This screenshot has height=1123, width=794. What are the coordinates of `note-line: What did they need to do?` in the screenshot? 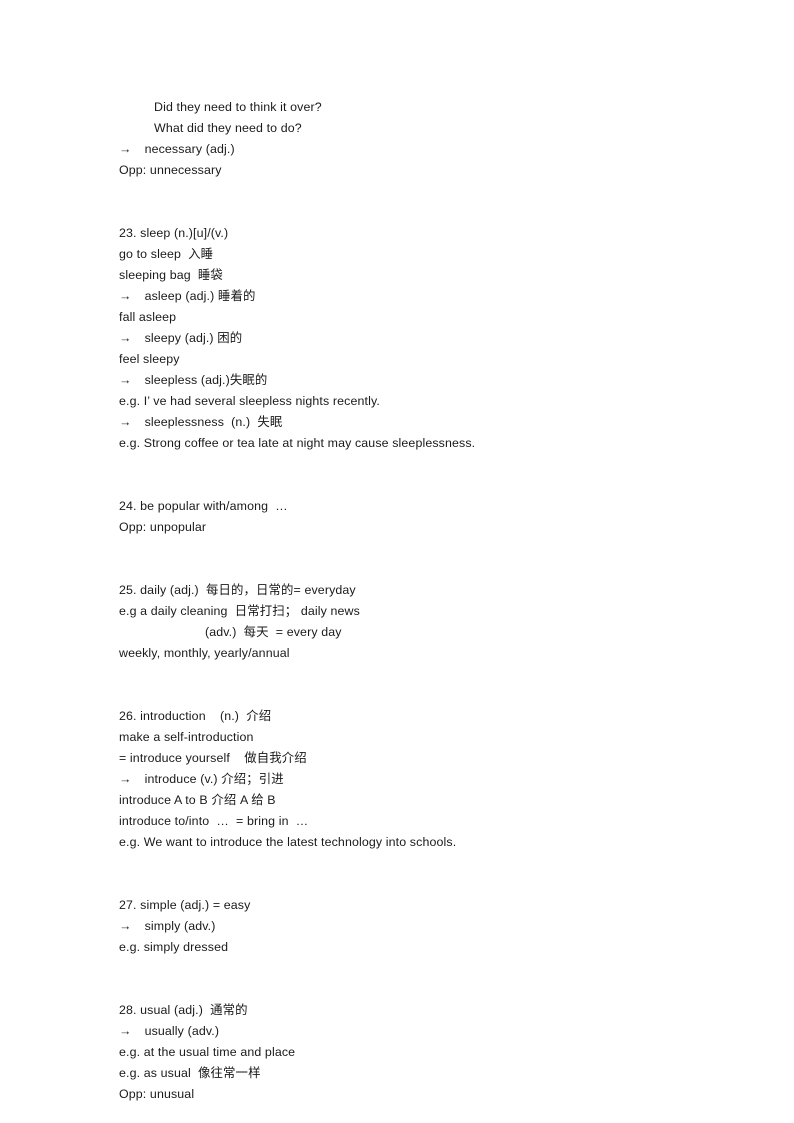 It's located at (419, 128).